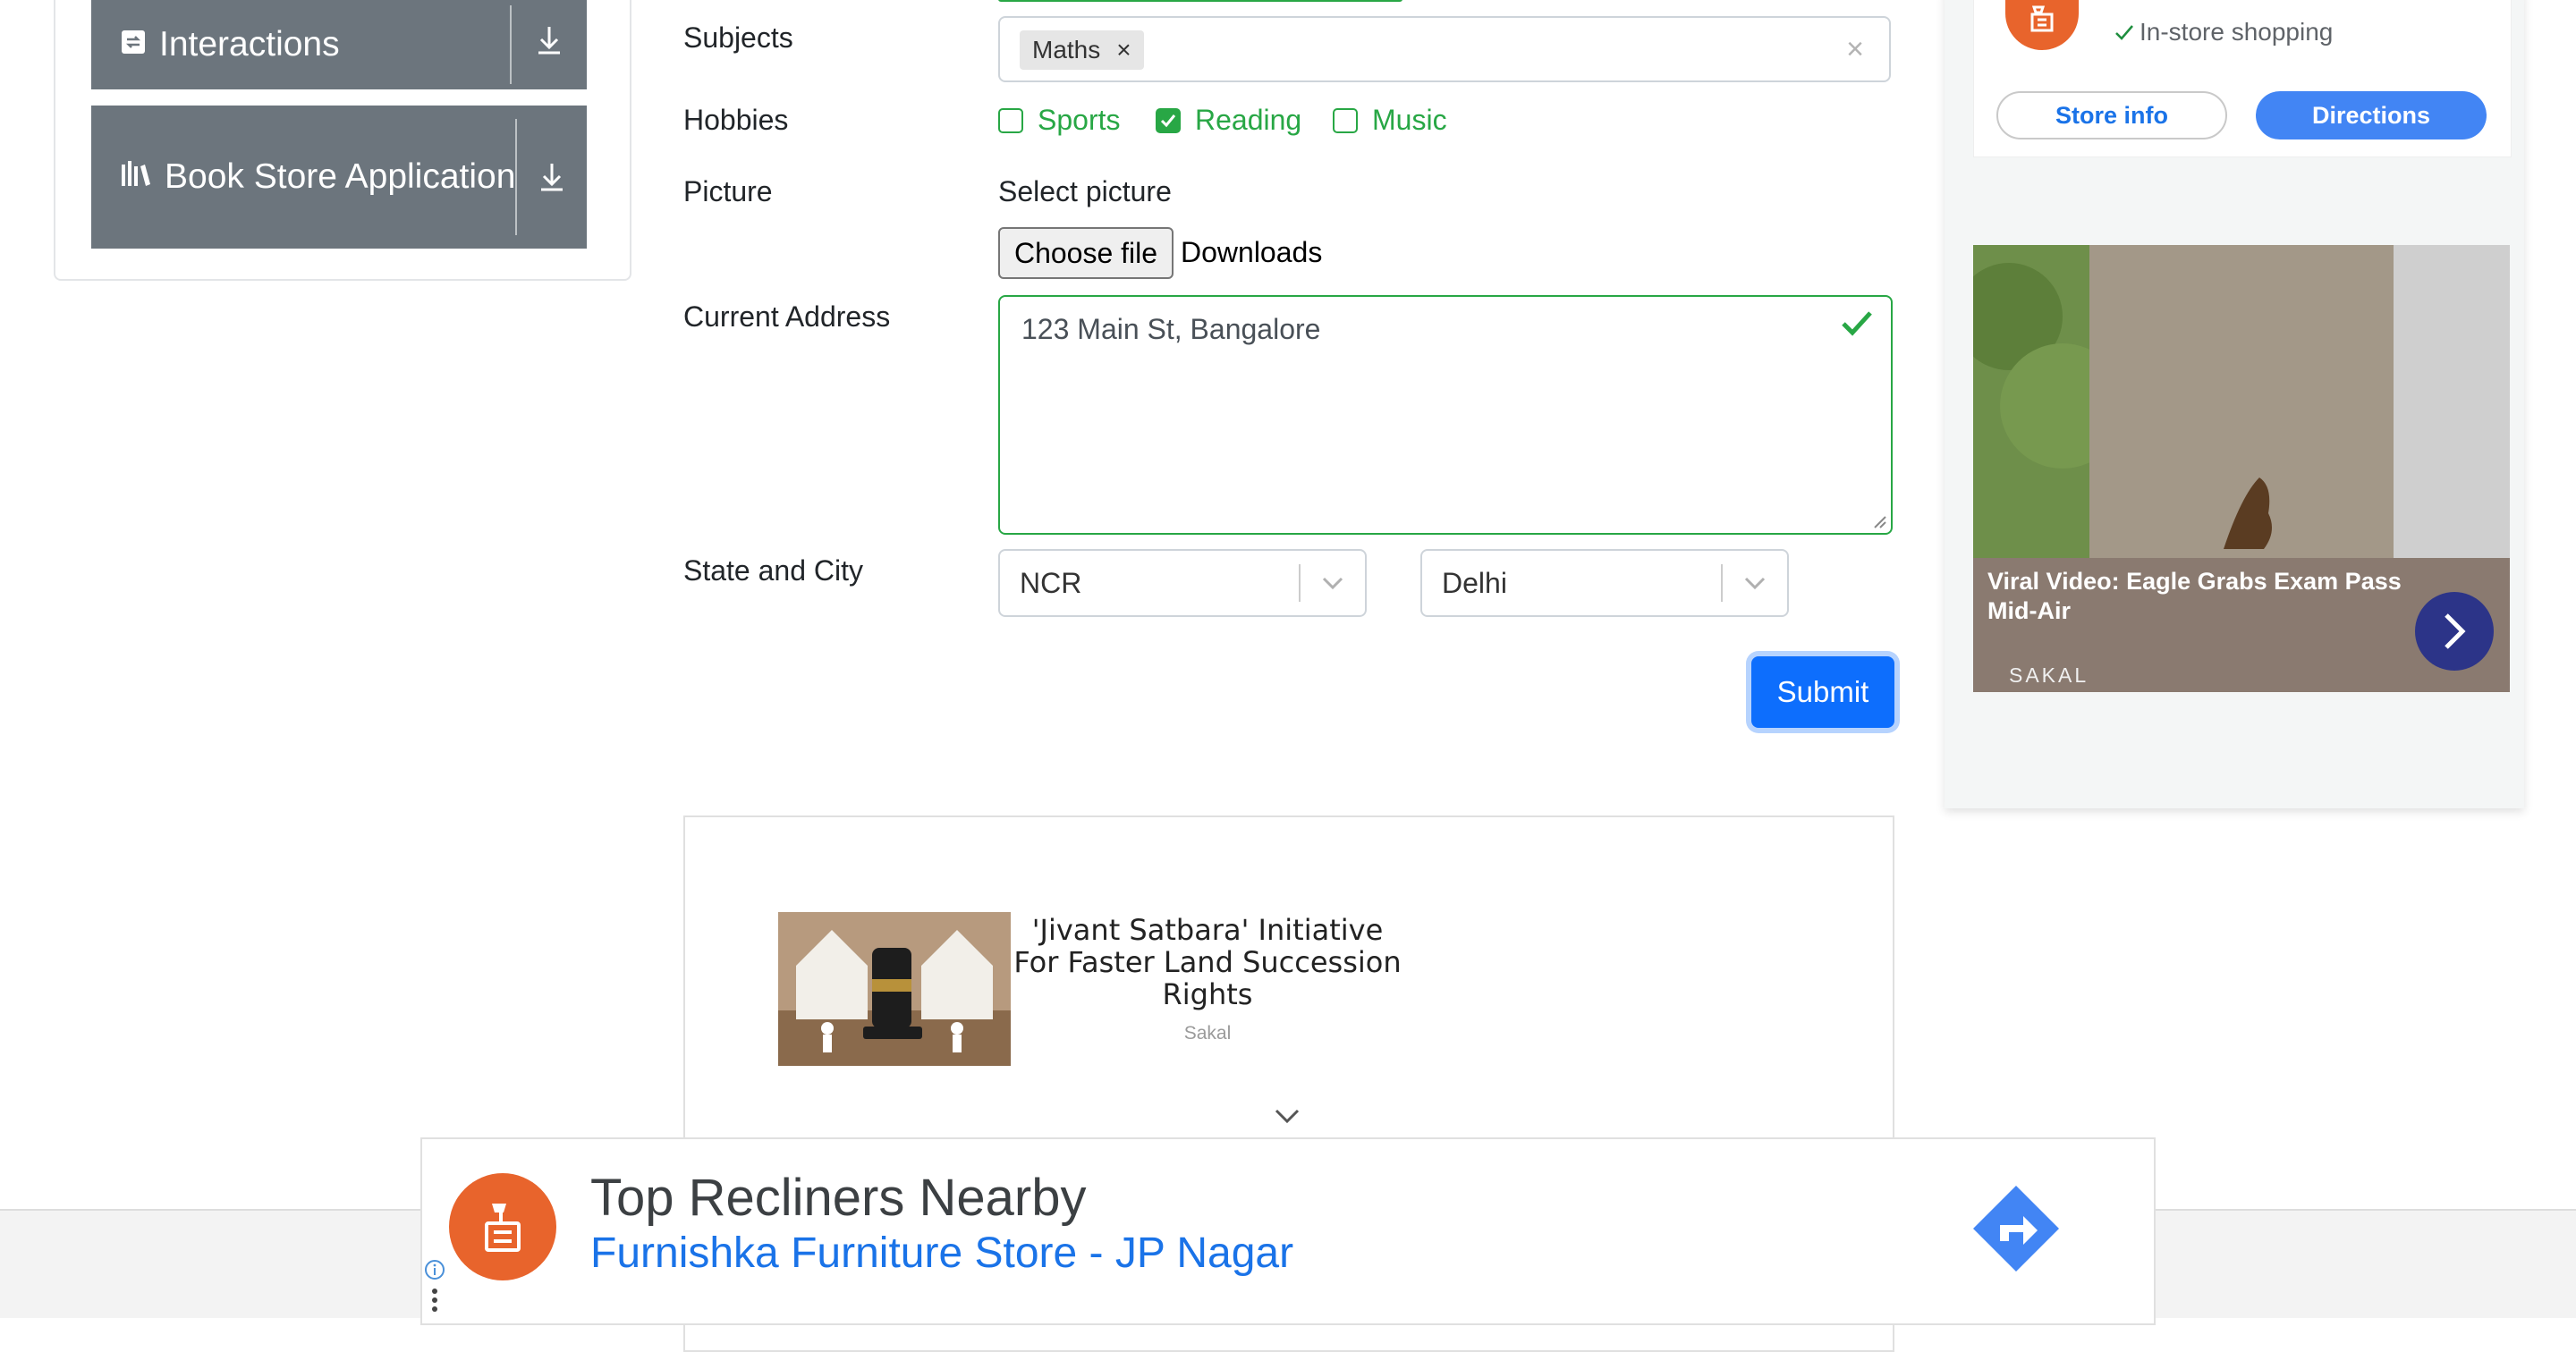 The height and width of the screenshot is (1352, 2576). I want to click on sidebar-item-label: Book Store Application, so click(340, 176).